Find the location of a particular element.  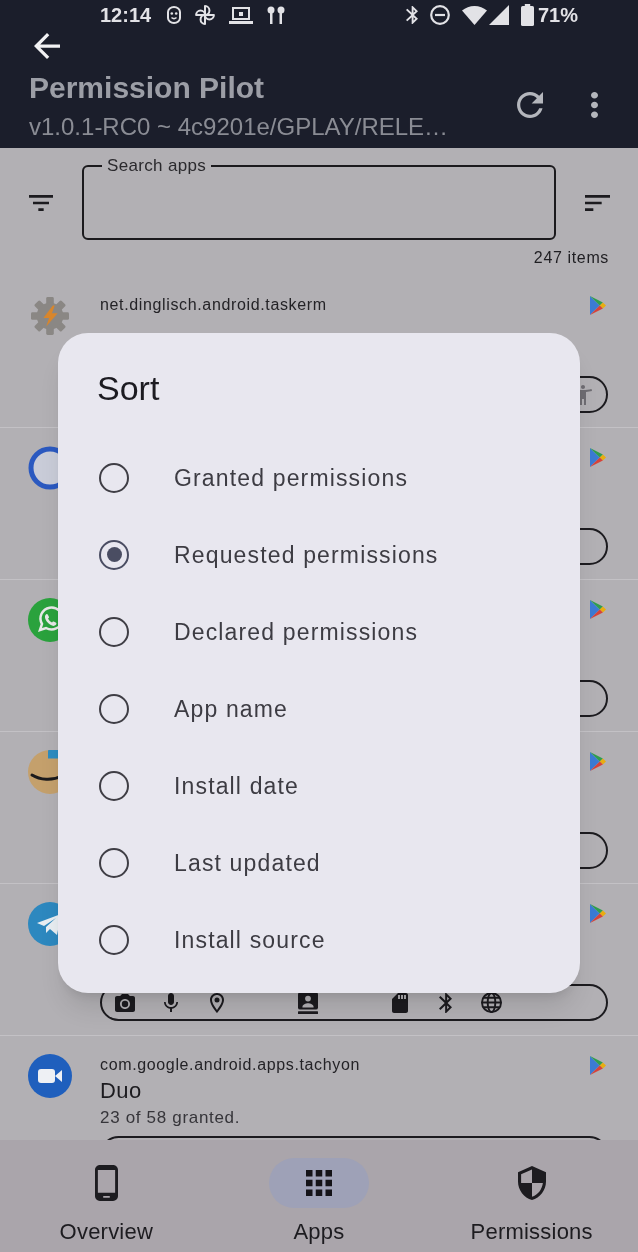

face-icon is located at coordinates (174, 15).